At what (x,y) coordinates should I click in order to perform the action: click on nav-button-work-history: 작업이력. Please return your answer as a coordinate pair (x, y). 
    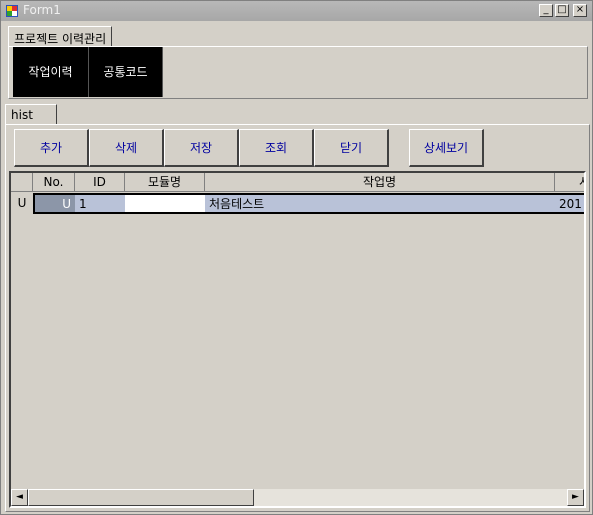
    Looking at the image, I should click on (51, 72).